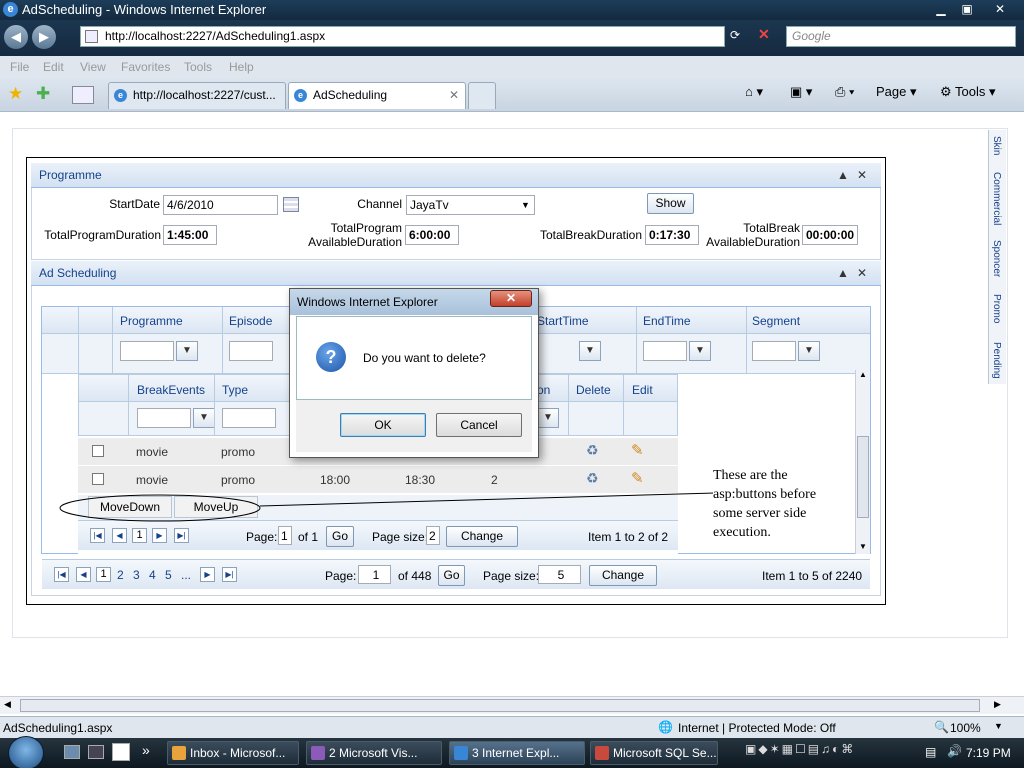 Image resolution: width=1024 pixels, height=768 pixels. I want to click on tools-menu: ⚙ Tools ▾, so click(968, 92).